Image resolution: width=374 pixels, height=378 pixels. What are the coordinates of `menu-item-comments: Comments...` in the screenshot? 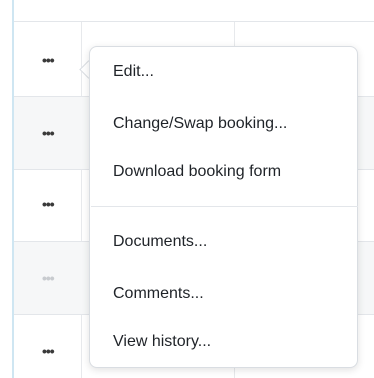 It's located at (158, 294).